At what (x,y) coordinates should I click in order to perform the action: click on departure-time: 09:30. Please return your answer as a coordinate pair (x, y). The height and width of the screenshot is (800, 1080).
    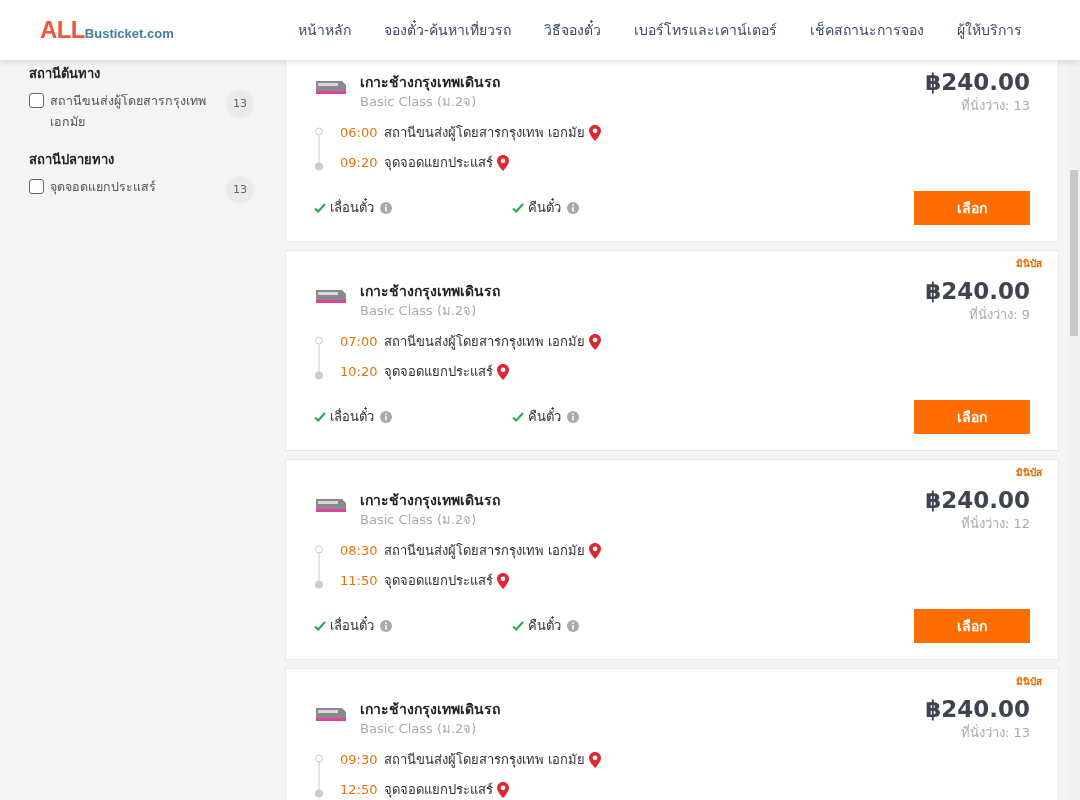
    Looking at the image, I should click on (359, 759).